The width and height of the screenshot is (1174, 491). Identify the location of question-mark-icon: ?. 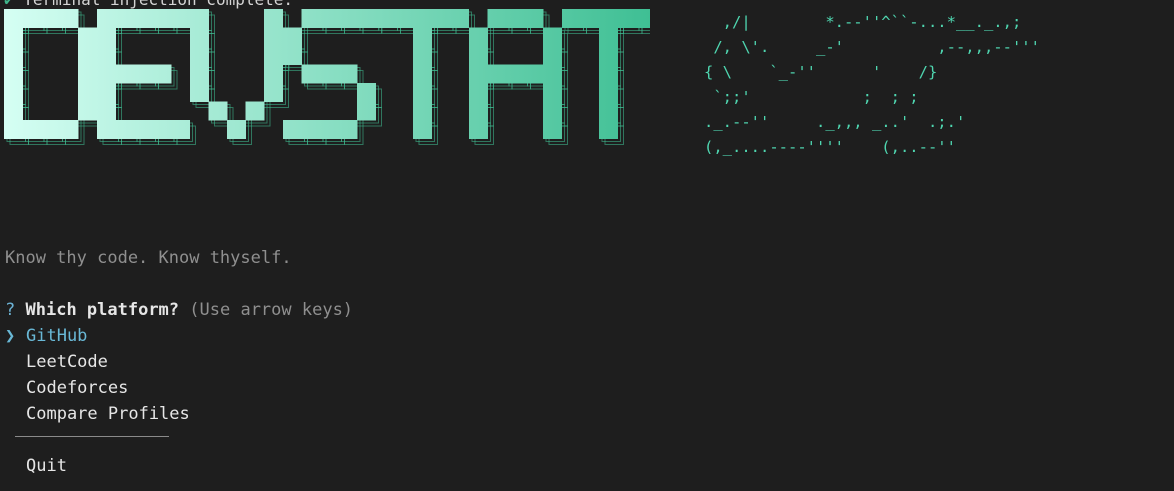
(10, 310).